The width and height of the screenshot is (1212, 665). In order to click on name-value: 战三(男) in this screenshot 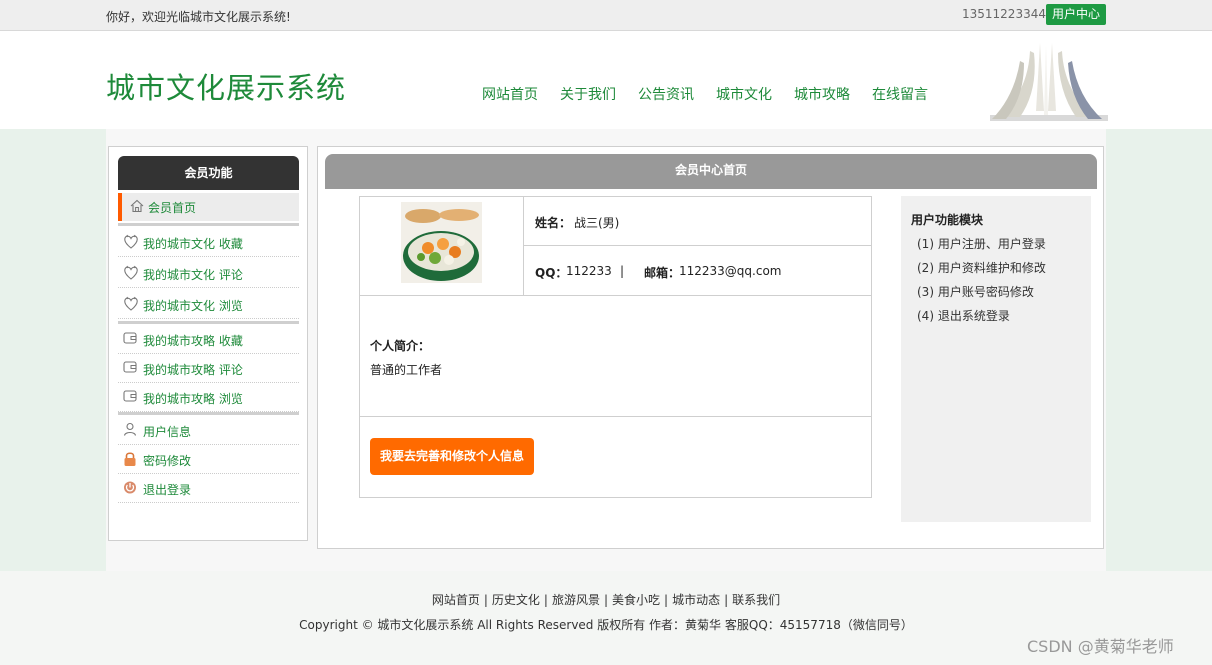, I will do `click(597, 223)`.